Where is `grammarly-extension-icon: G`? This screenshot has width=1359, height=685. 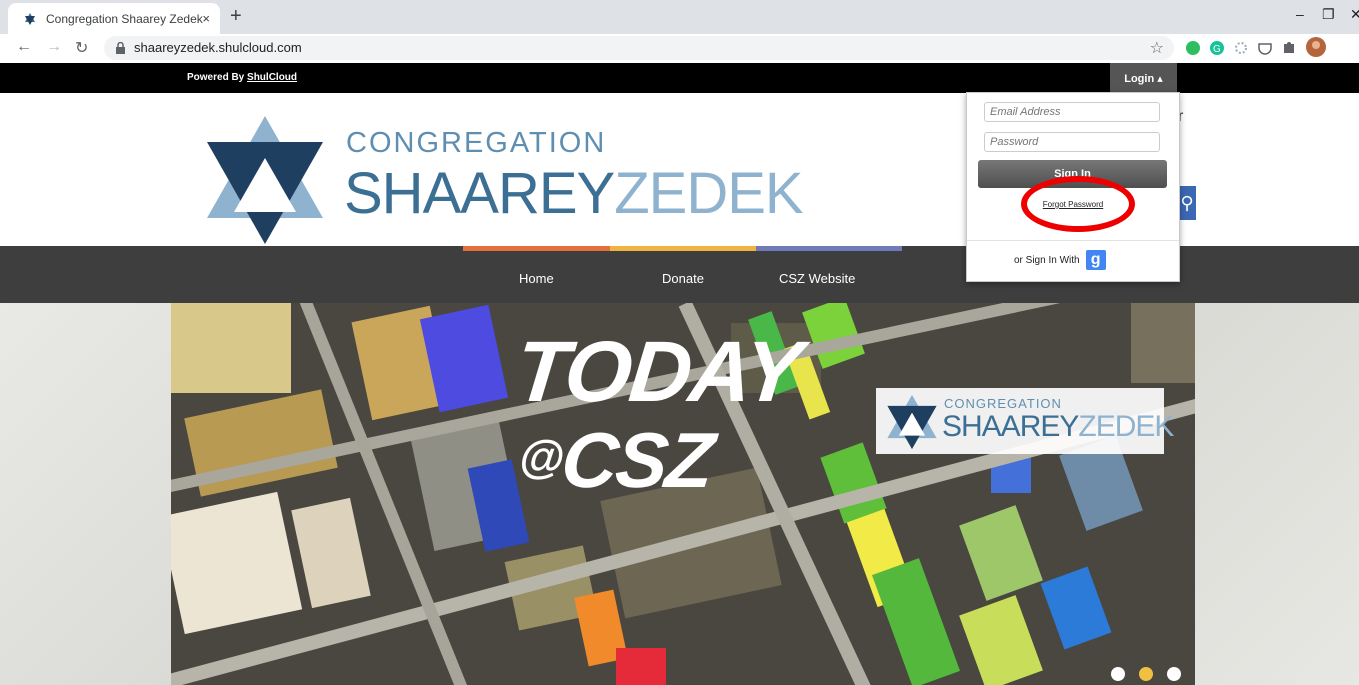
grammarly-extension-icon: G is located at coordinates (1217, 48).